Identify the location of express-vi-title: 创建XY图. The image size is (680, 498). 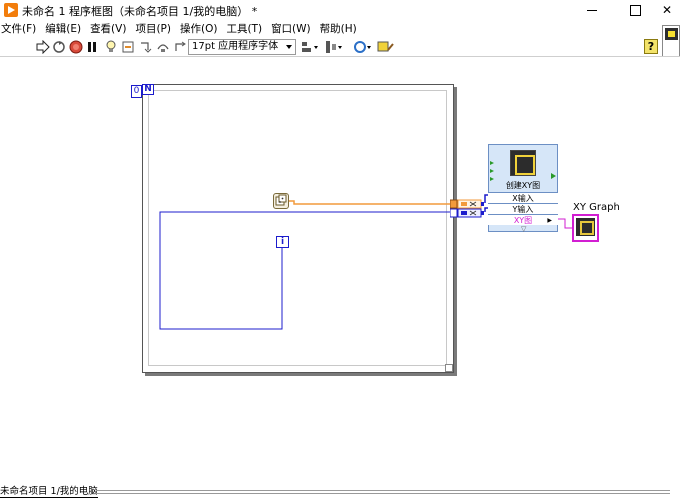
(523, 185).